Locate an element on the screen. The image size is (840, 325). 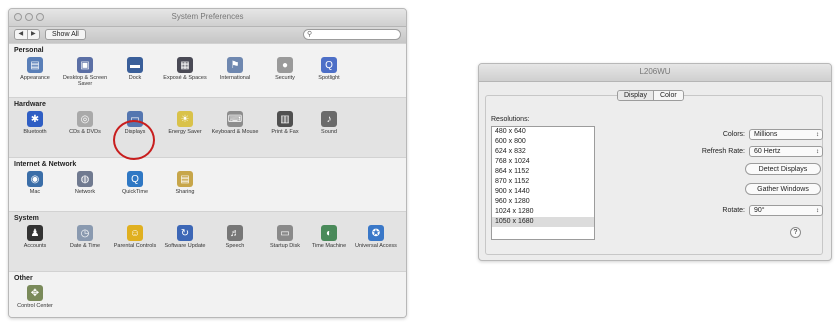
resolution-item: 870 x 1152 is located at coordinates (543, 182).